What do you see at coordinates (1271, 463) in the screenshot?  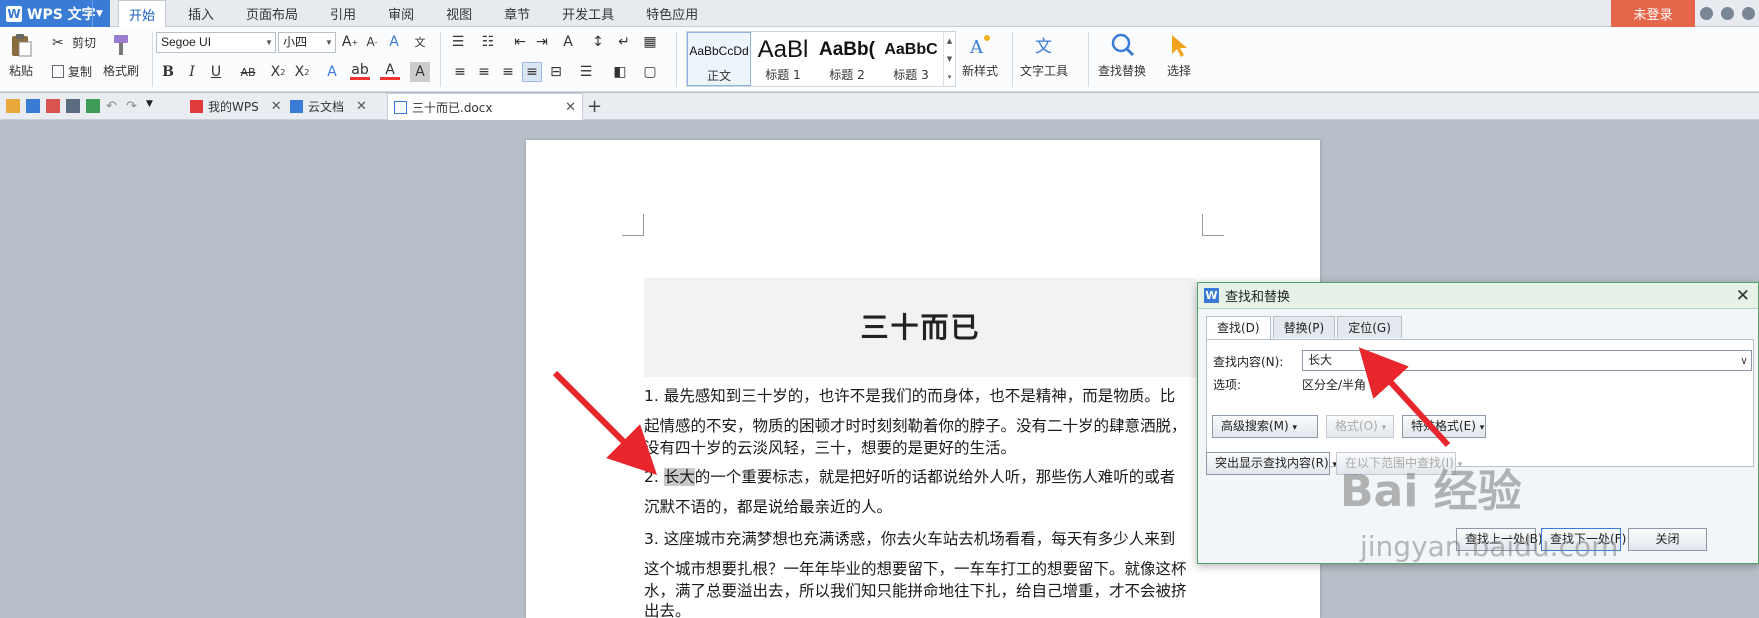 I see `highlight-all-button: 突出显示查找内容(R) ▾` at bounding box center [1271, 463].